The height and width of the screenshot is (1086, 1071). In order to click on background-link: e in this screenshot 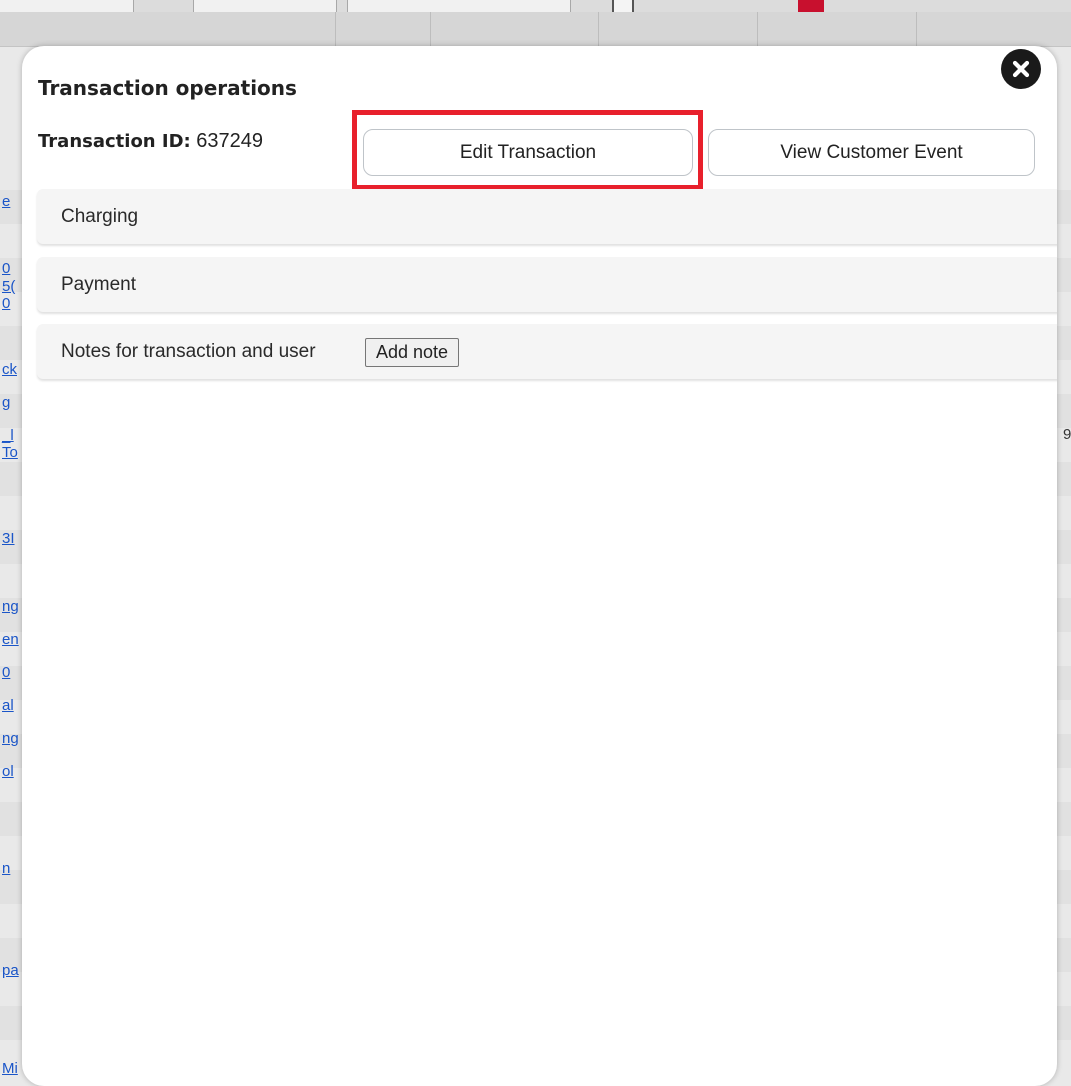, I will do `click(6, 201)`.